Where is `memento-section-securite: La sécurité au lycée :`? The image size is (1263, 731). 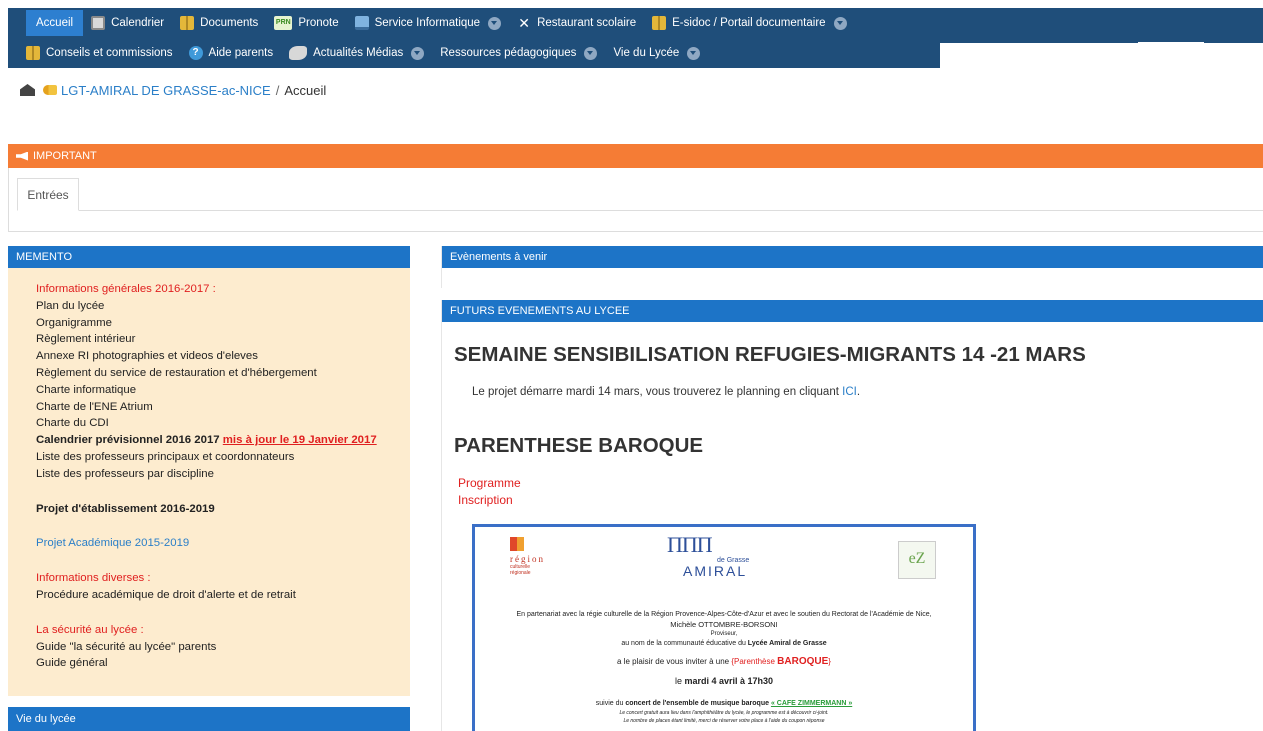 memento-section-securite: La sécurité au lycée : is located at coordinates (90, 629).